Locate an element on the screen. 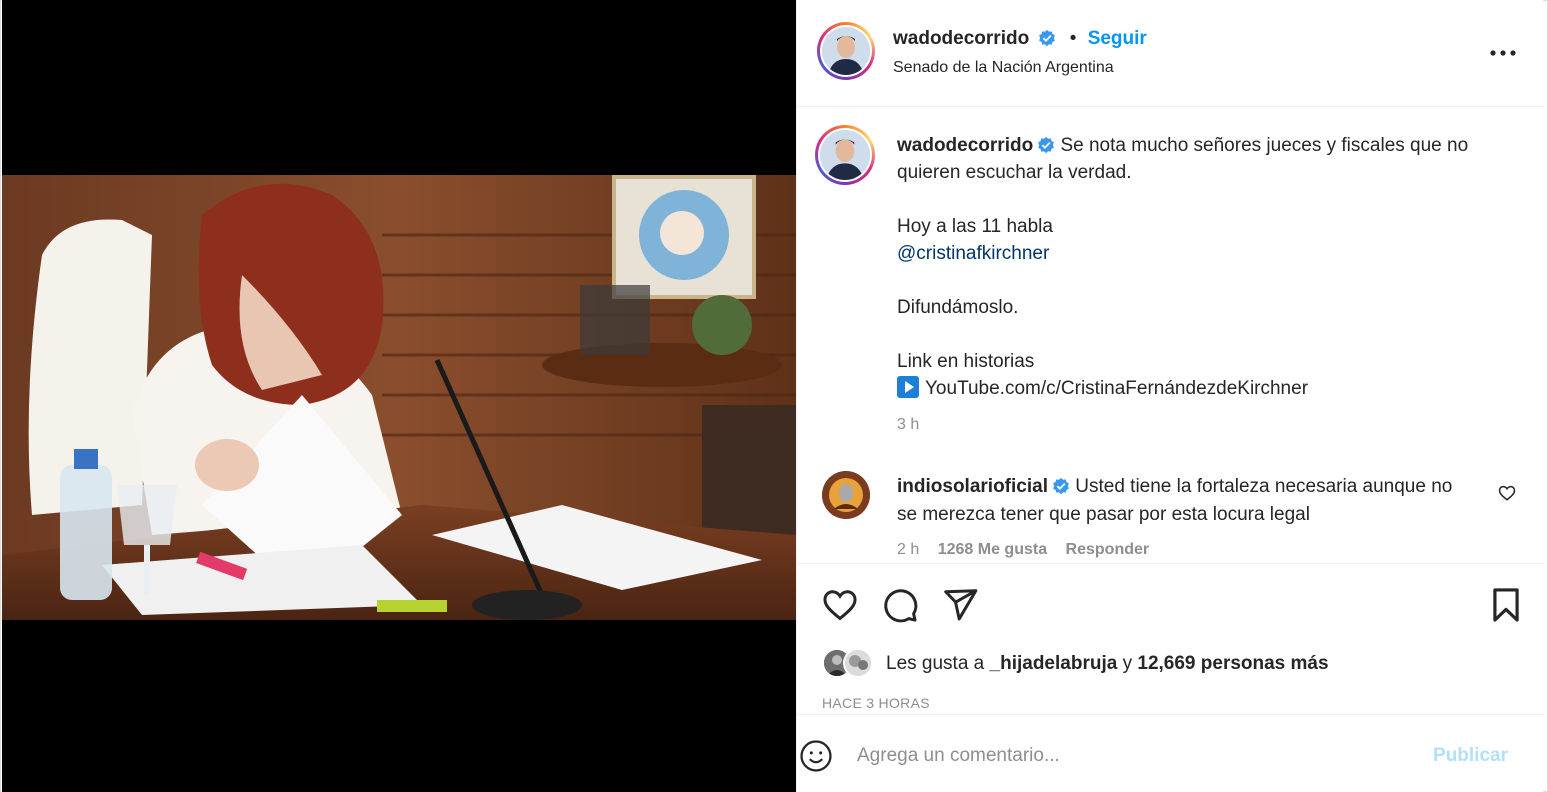 The width and height of the screenshot is (1548, 792). share-send-icon is located at coordinates (960, 605).